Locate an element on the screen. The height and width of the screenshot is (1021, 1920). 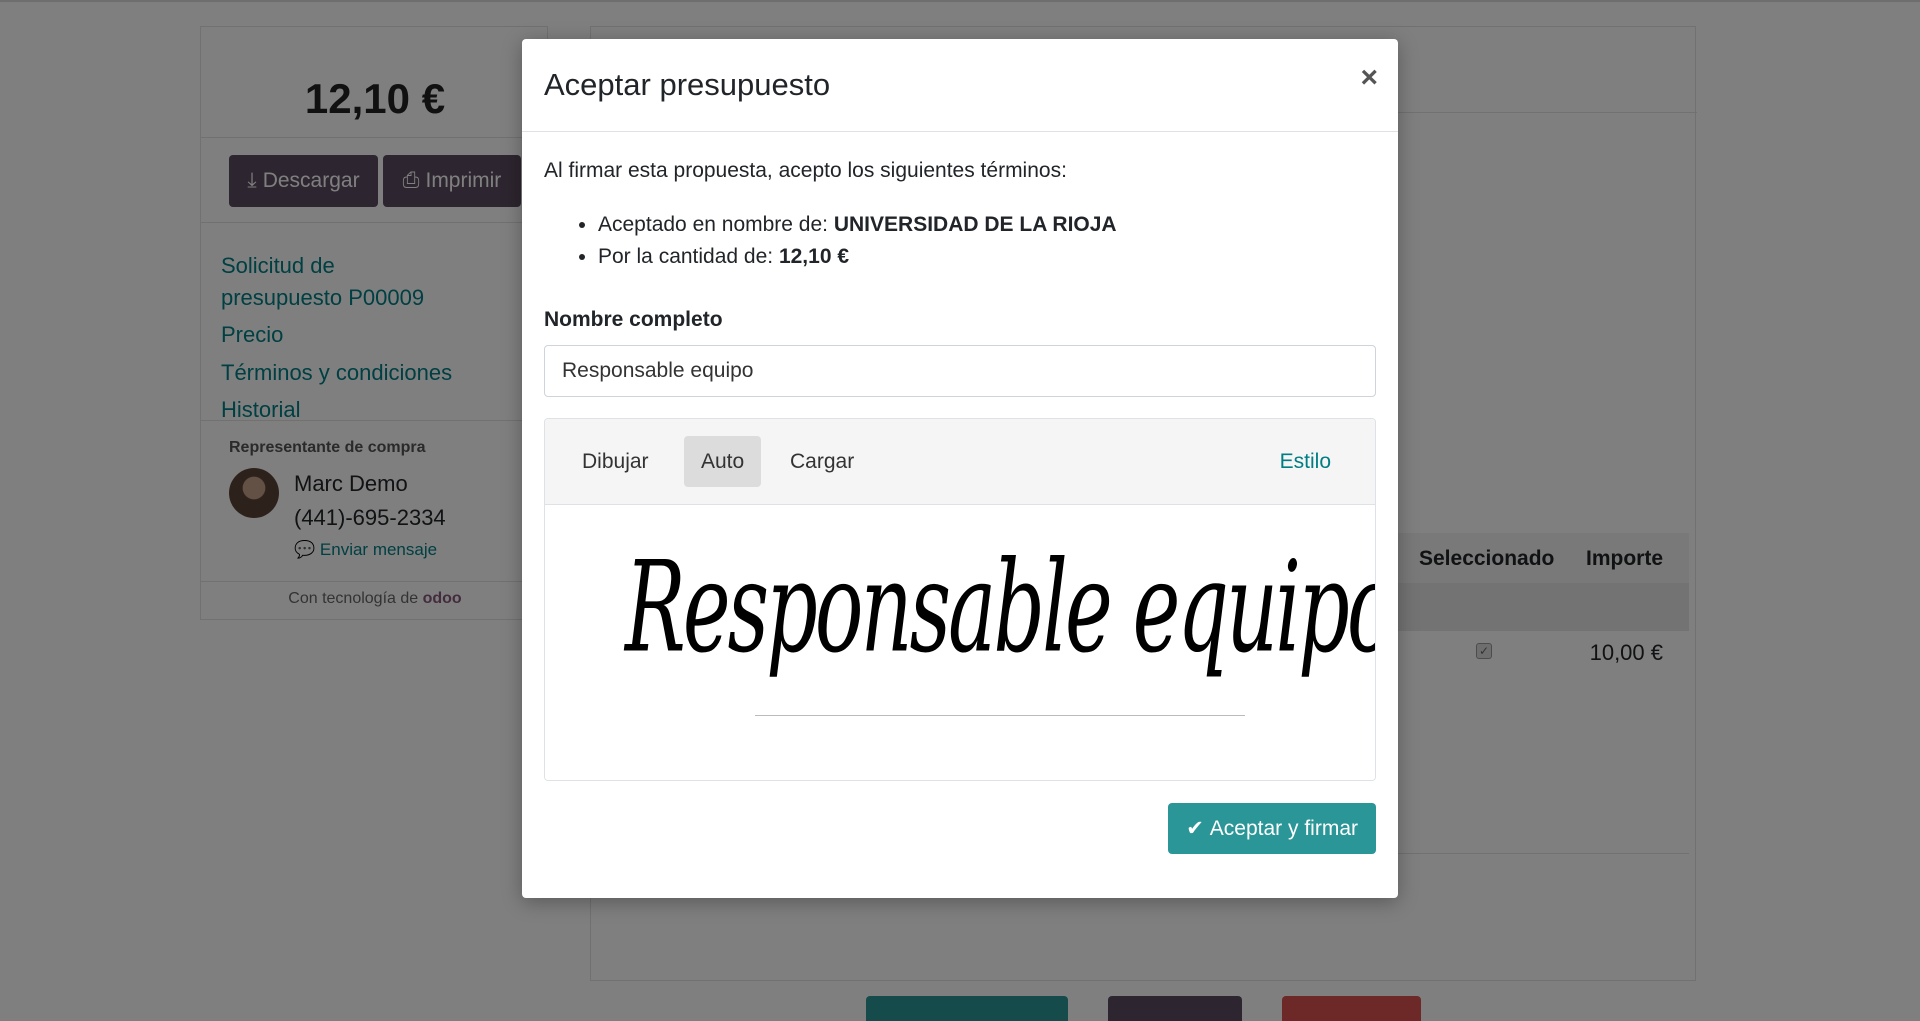
signature-canvas: Responsable equipo is located at coordinates (960, 642).